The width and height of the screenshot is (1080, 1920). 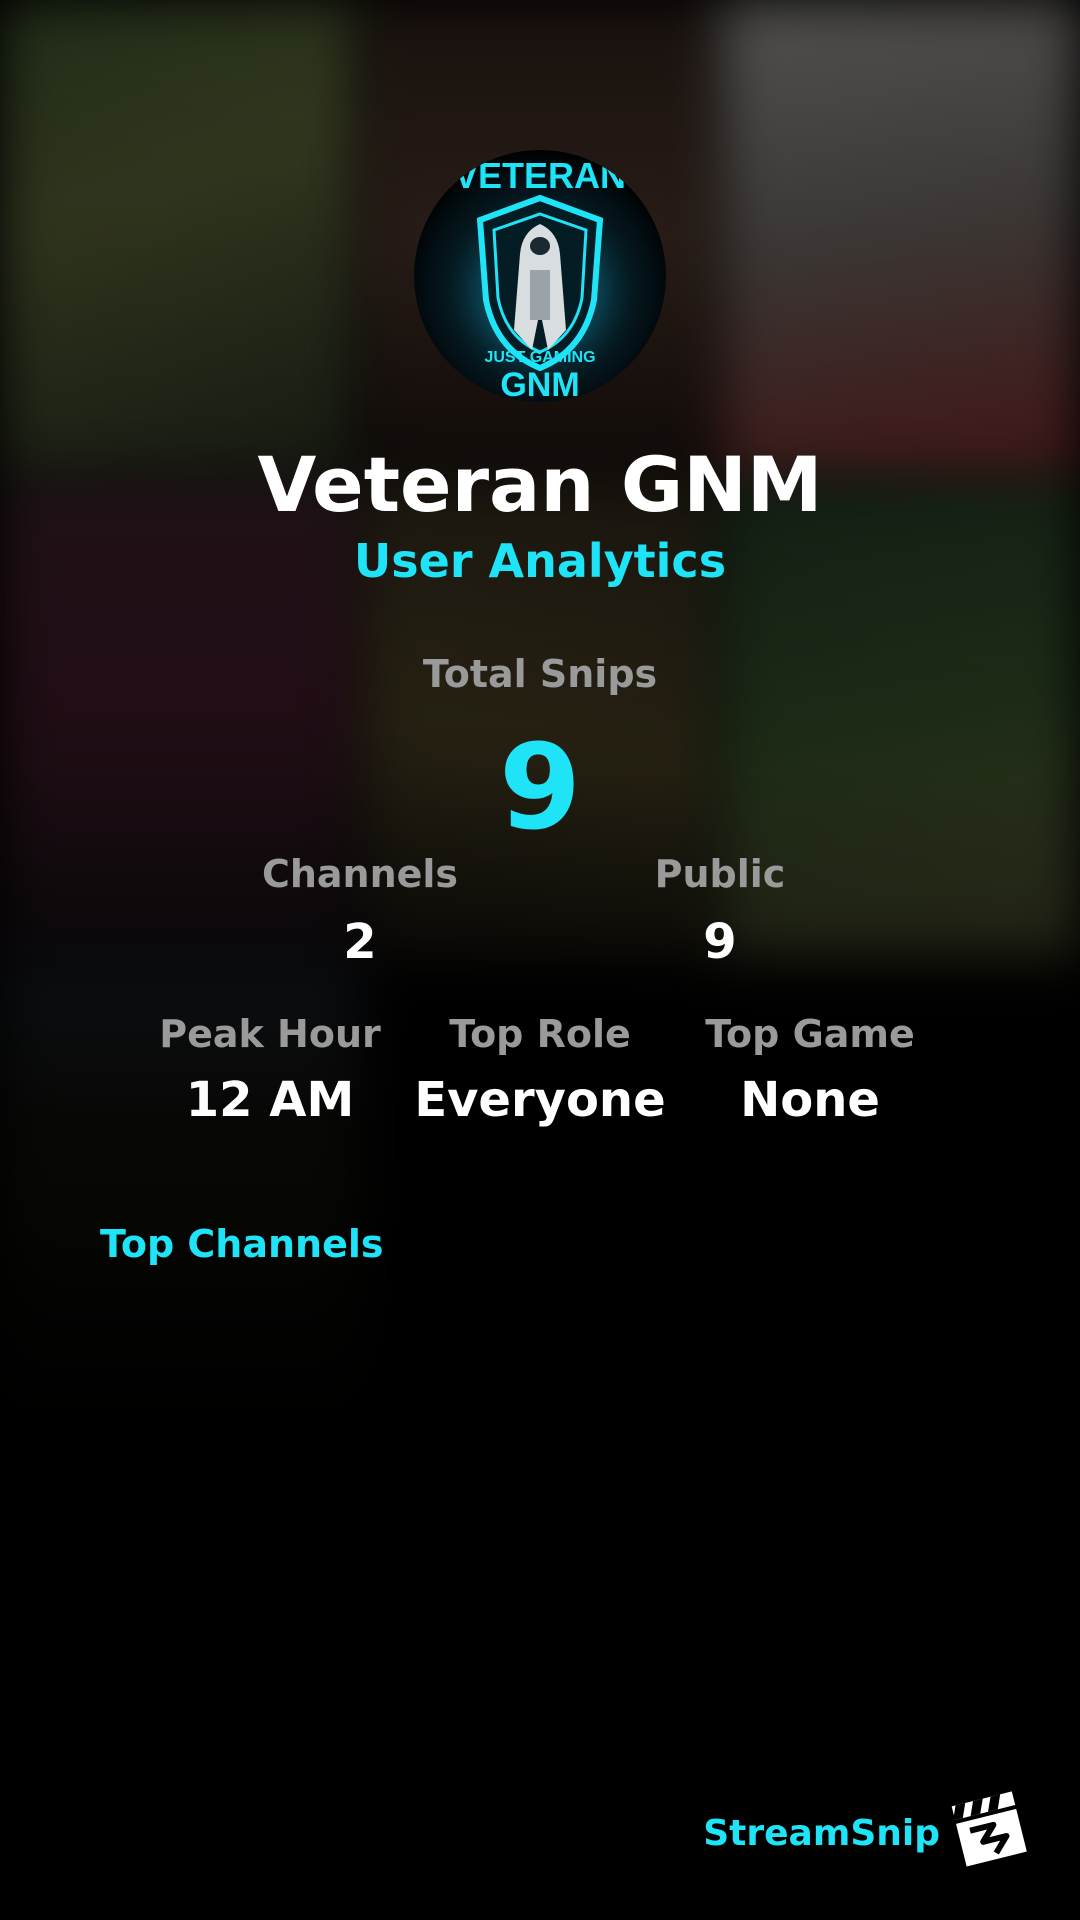 I want to click on peak-hour-stat: Peak Hour 12 AM, so click(x=270, y=1070).